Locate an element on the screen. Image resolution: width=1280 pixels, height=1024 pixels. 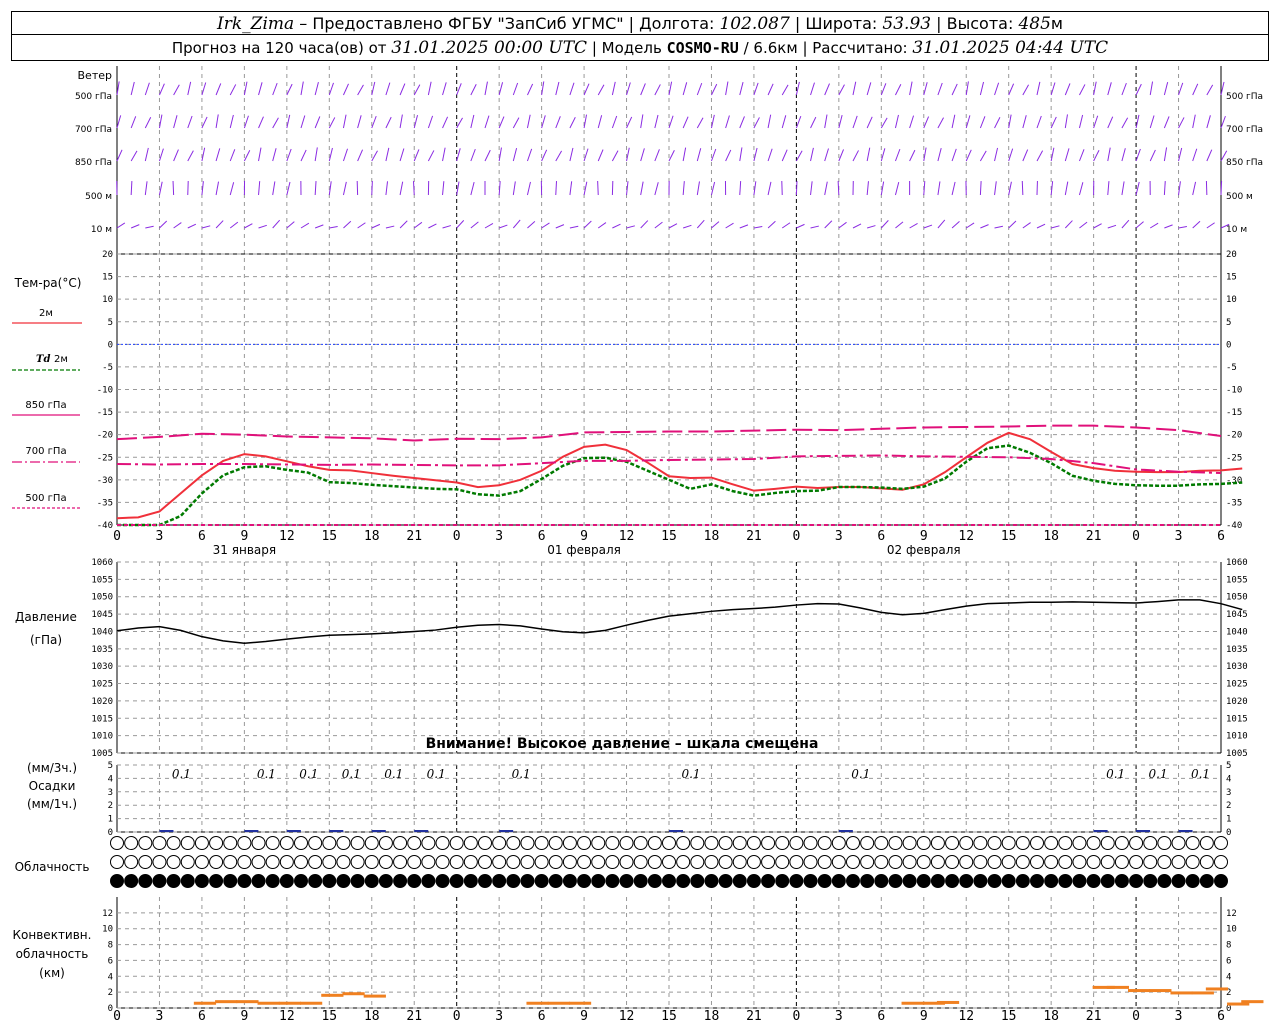
x-tick-label: 15 is located at coordinates (669, 1016).